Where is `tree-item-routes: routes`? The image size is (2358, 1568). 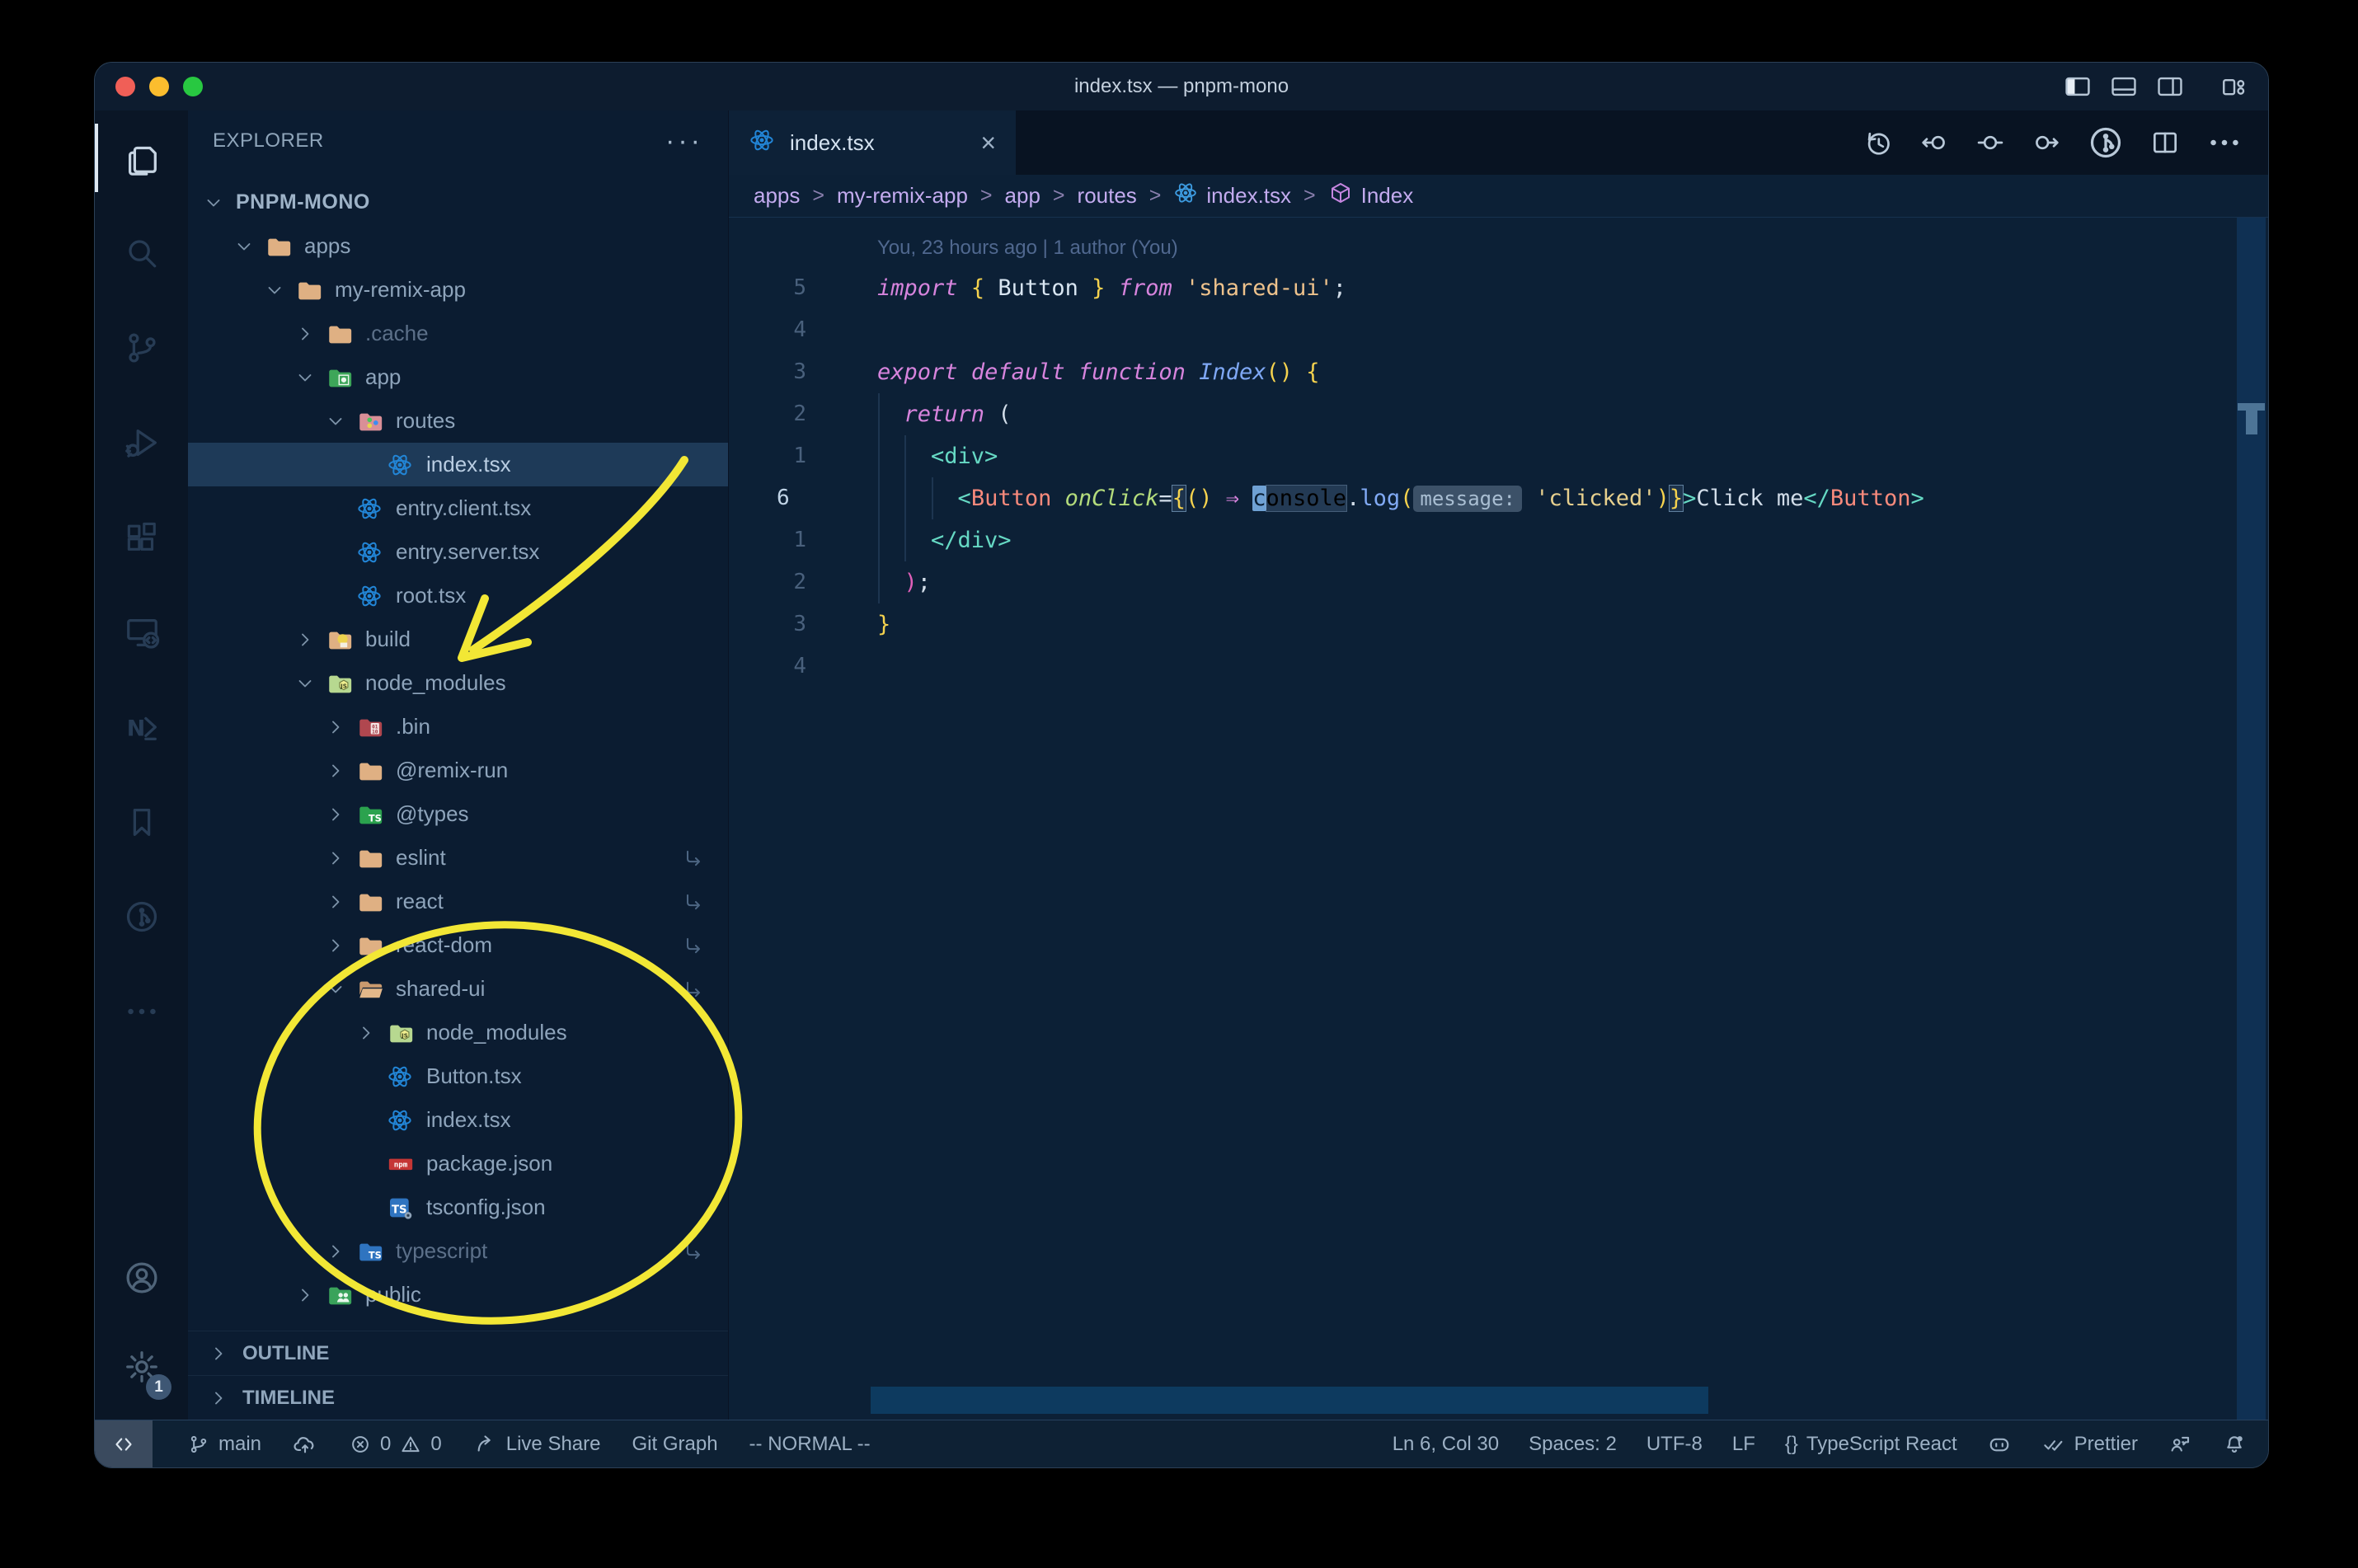 tree-item-routes: routes is located at coordinates (458, 421).